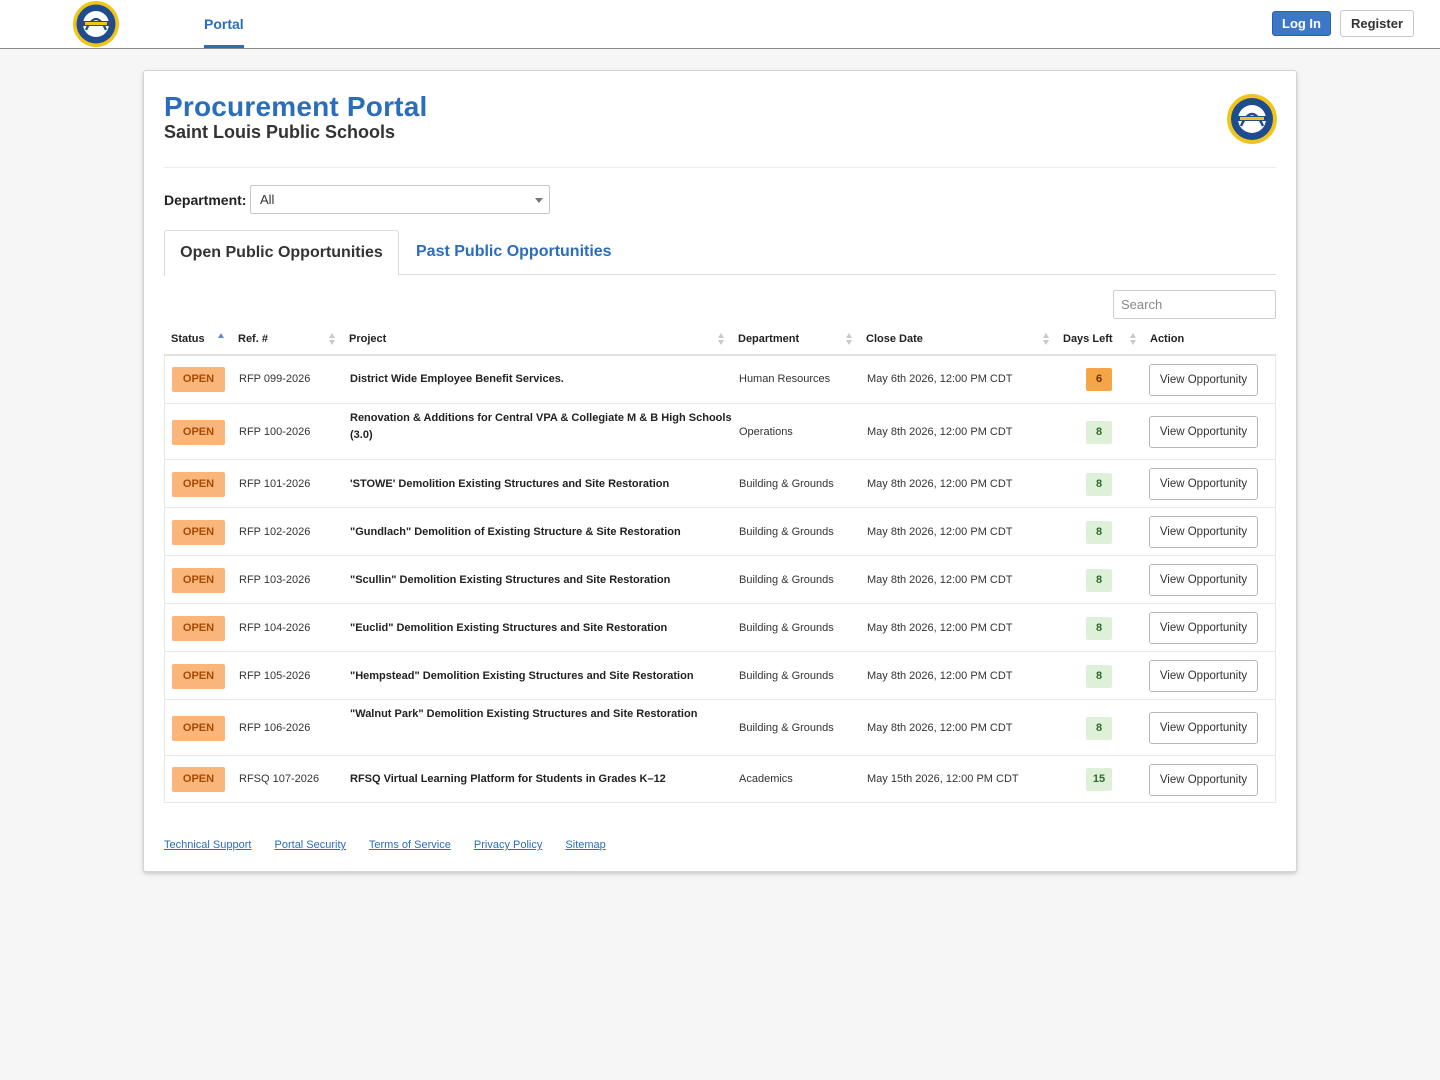  Describe the element at coordinates (940, 379) in the screenshot. I see `close-date: May 6th 2026, 12:00 PM CDT` at that location.